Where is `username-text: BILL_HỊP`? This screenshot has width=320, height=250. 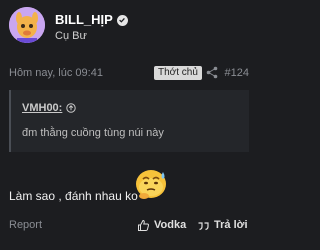 username-text: BILL_HỊP is located at coordinates (84, 20).